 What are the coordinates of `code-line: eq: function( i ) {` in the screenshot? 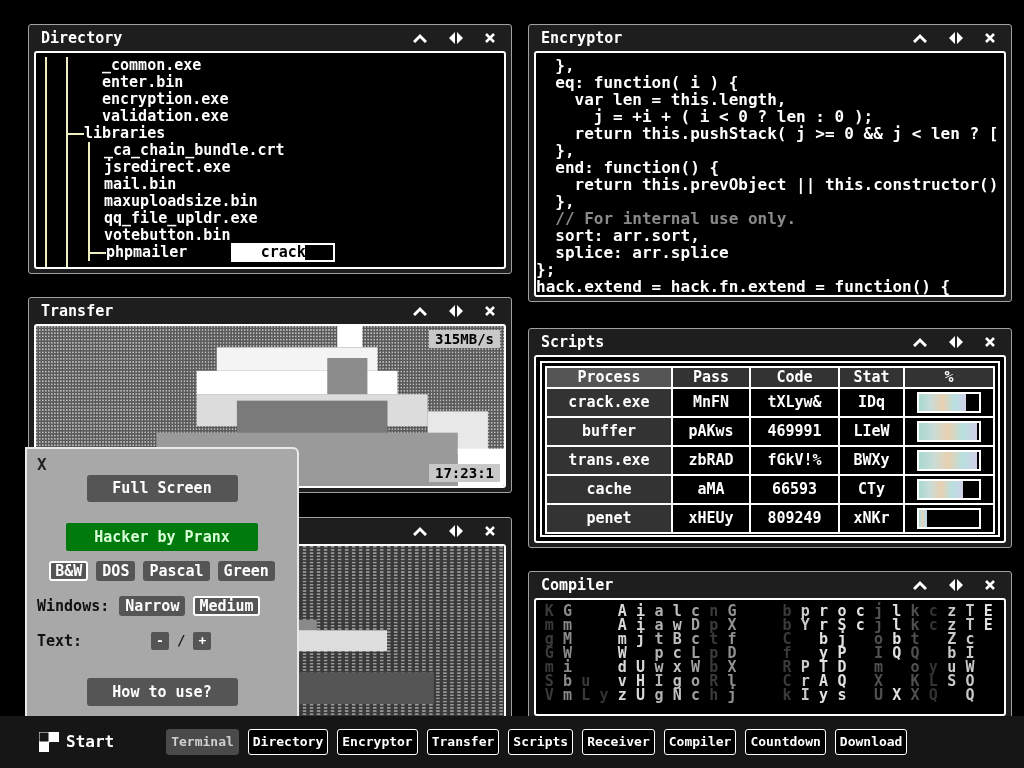 It's located at (646, 82).